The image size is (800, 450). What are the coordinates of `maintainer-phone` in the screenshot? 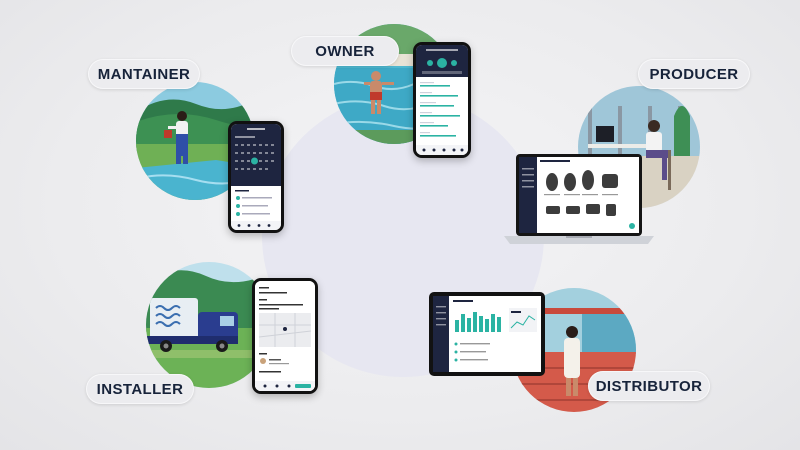 It's located at (256, 177).